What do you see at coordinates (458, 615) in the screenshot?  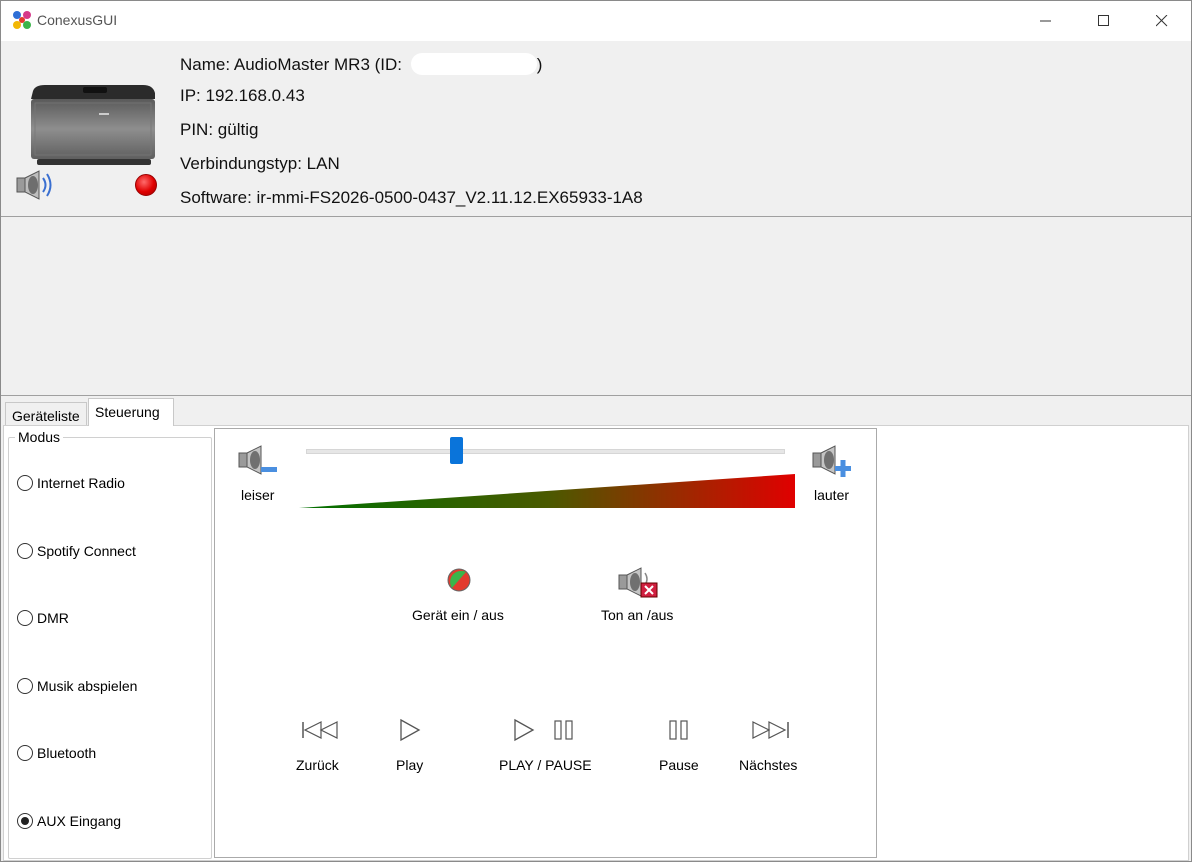 I see `power-label: Gerät ein / aus` at bounding box center [458, 615].